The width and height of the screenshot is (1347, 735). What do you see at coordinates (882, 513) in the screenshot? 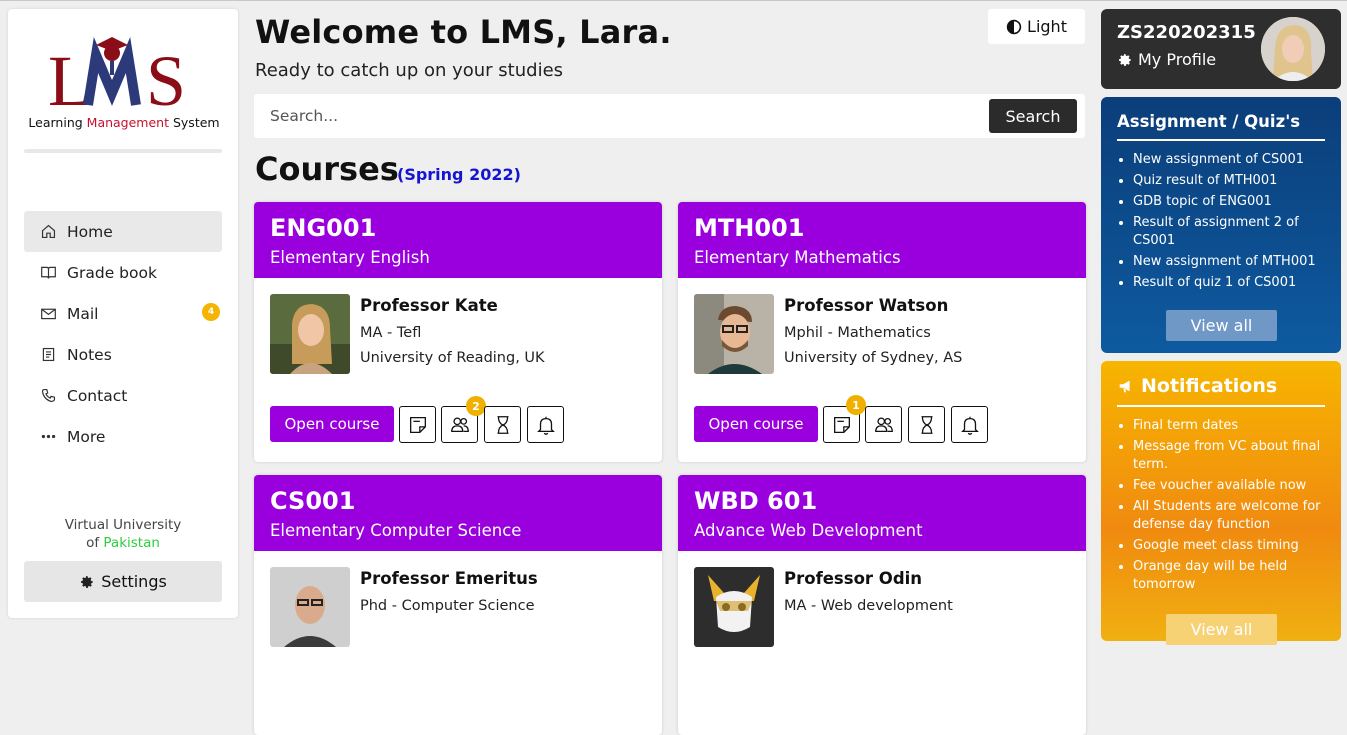
I see `course-header: WBD 601 Advance Web Development` at bounding box center [882, 513].